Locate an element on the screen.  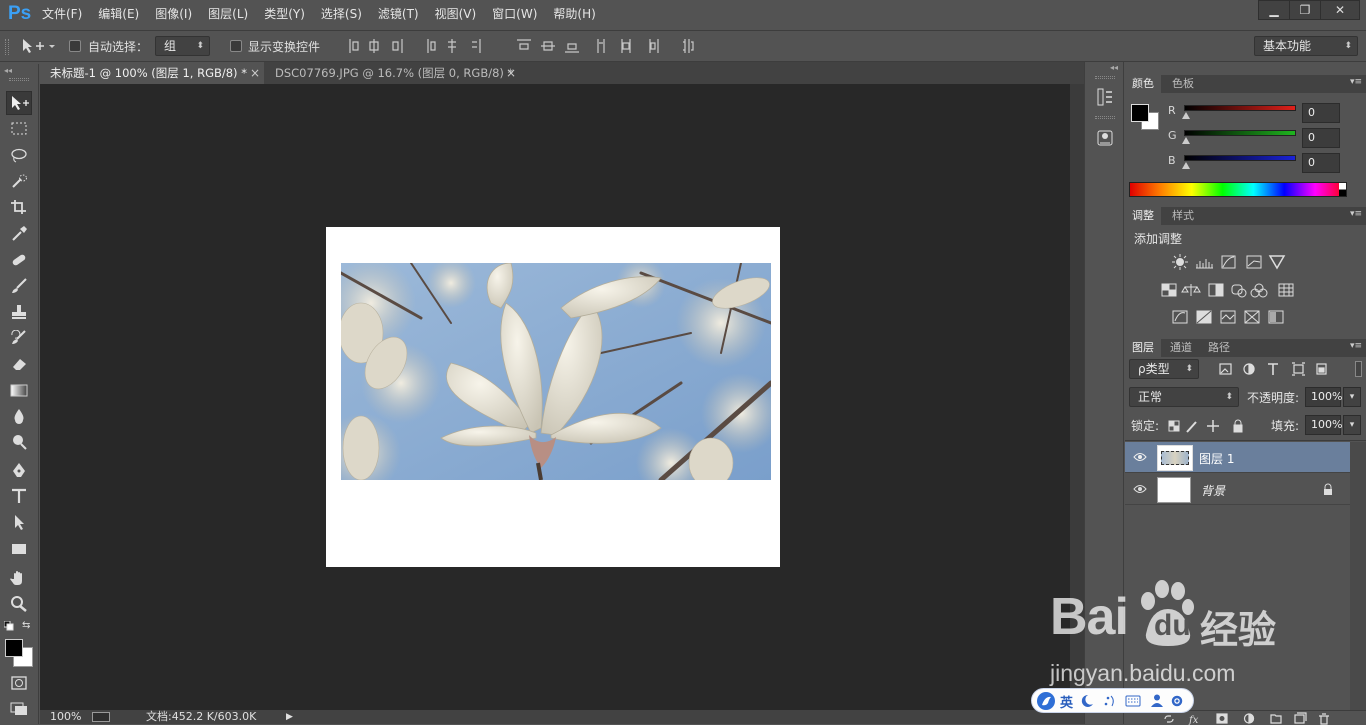
pen-tool-icon is located at coordinates (19, 470).